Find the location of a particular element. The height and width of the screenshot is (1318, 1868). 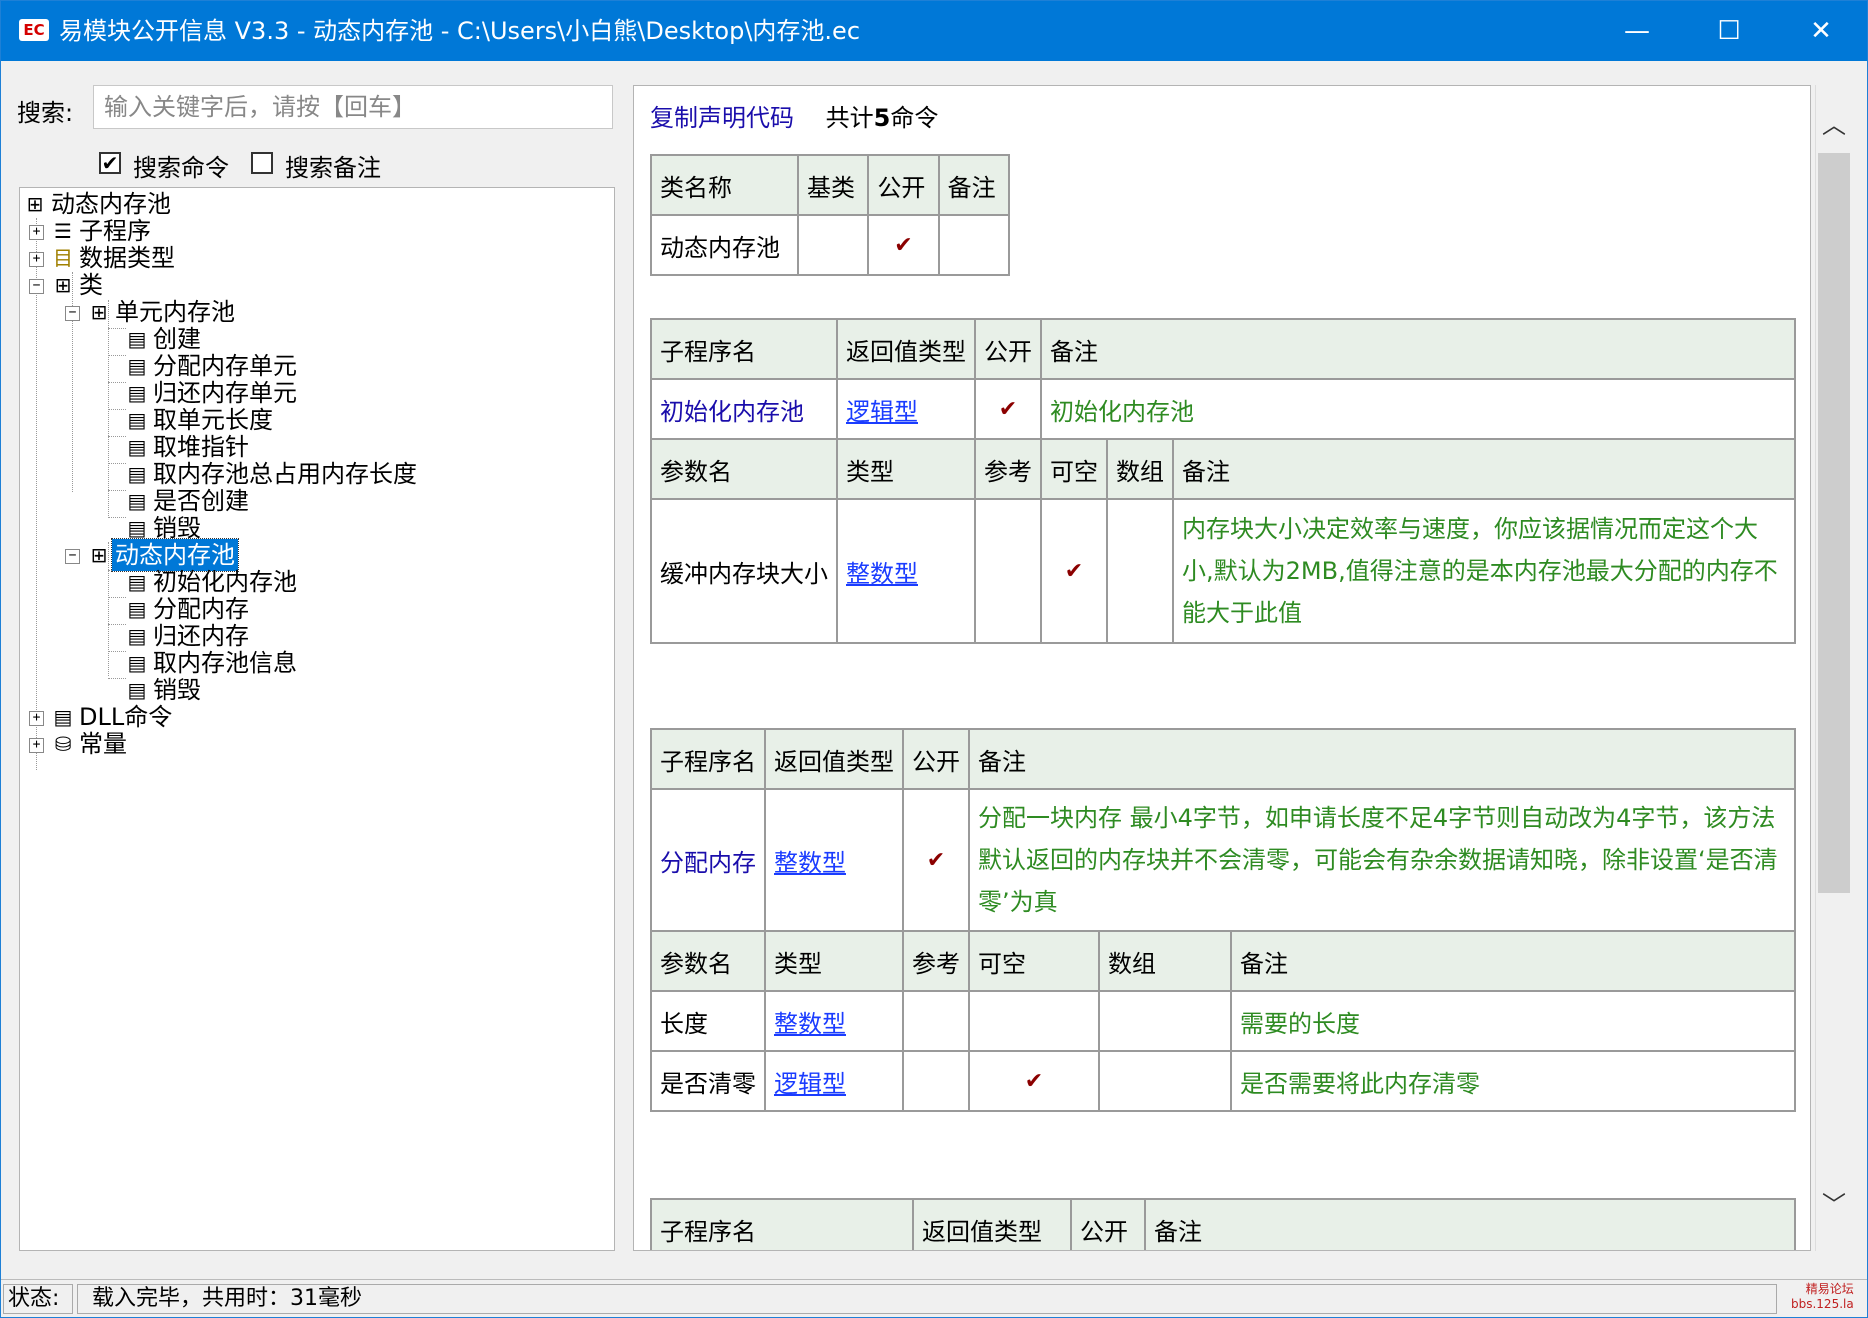

subprogram-name-link: 初始化内存池 is located at coordinates (732, 412).